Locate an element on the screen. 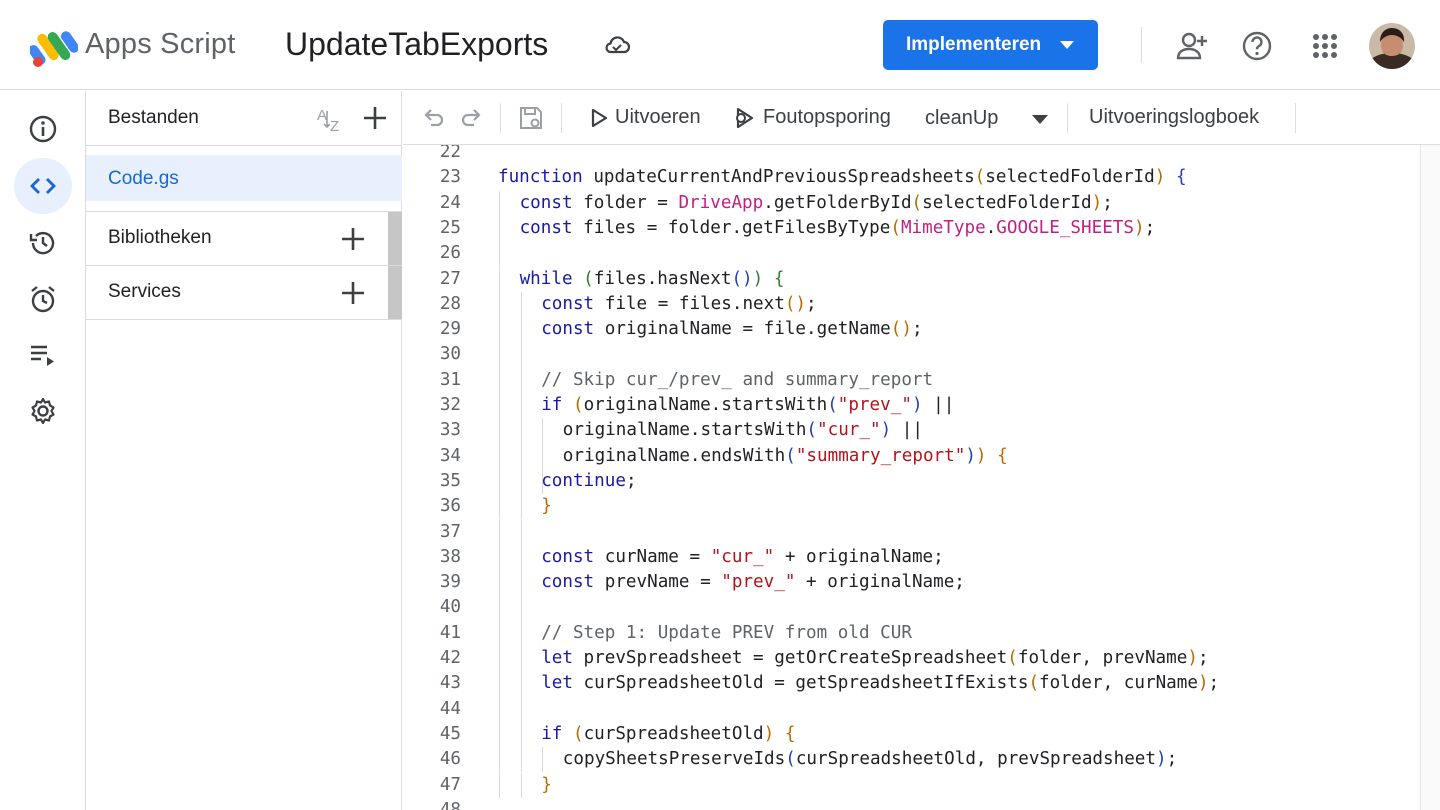  redo-icon is located at coordinates (472, 118).